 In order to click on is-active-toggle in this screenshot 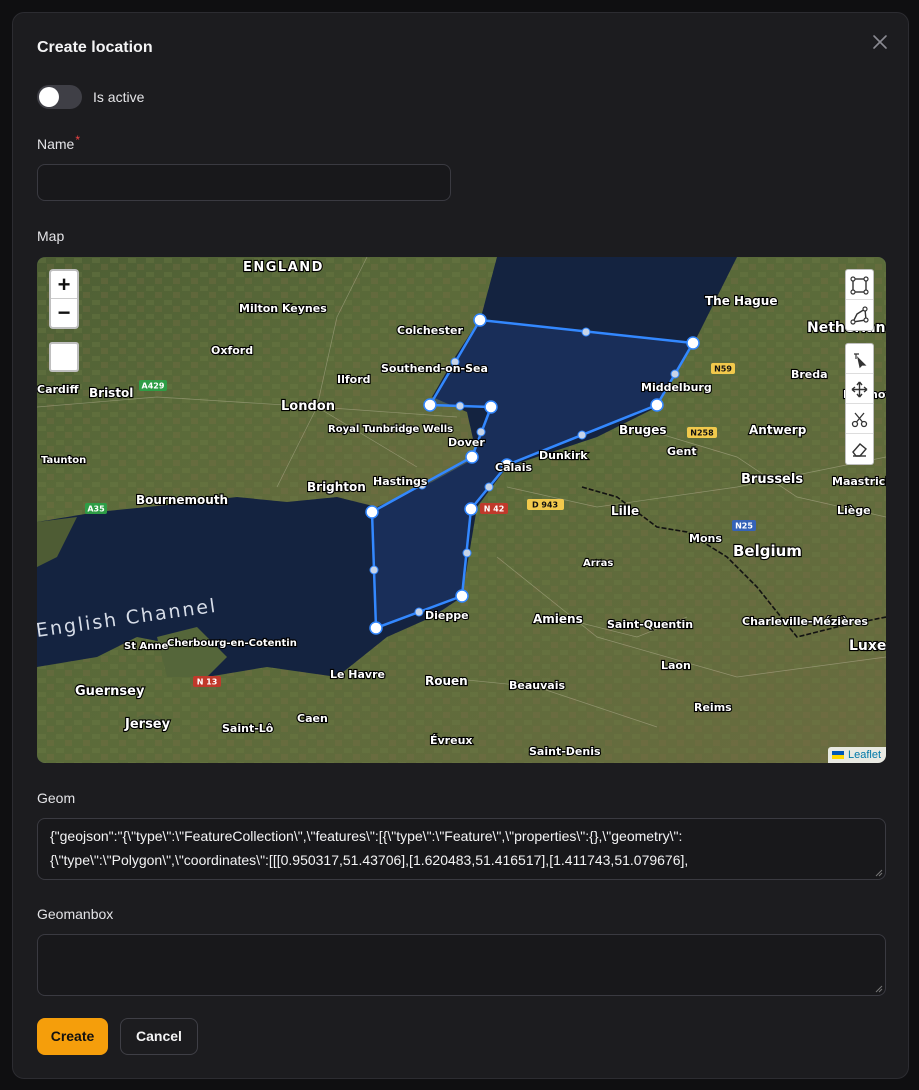, I will do `click(59, 97)`.